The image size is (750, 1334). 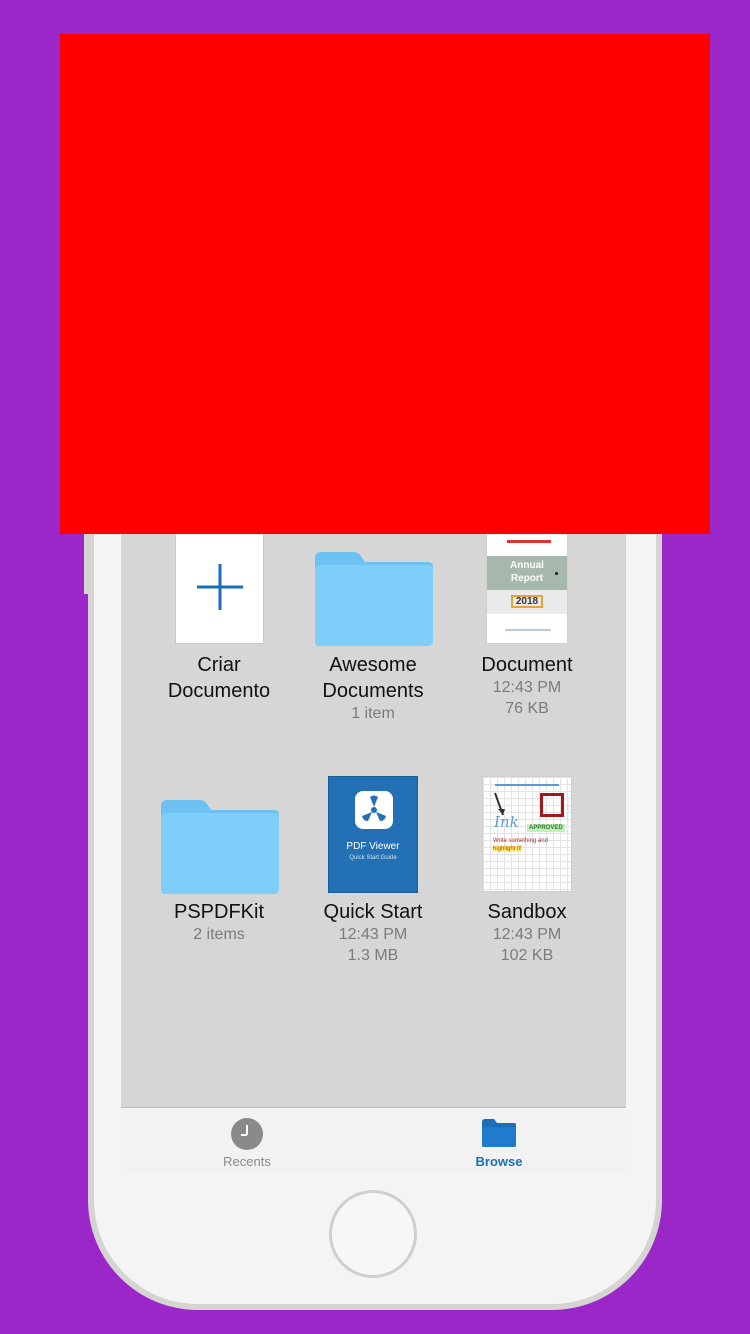 What do you see at coordinates (219, 691) in the screenshot?
I see `item-name-line2: Documento` at bounding box center [219, 691].